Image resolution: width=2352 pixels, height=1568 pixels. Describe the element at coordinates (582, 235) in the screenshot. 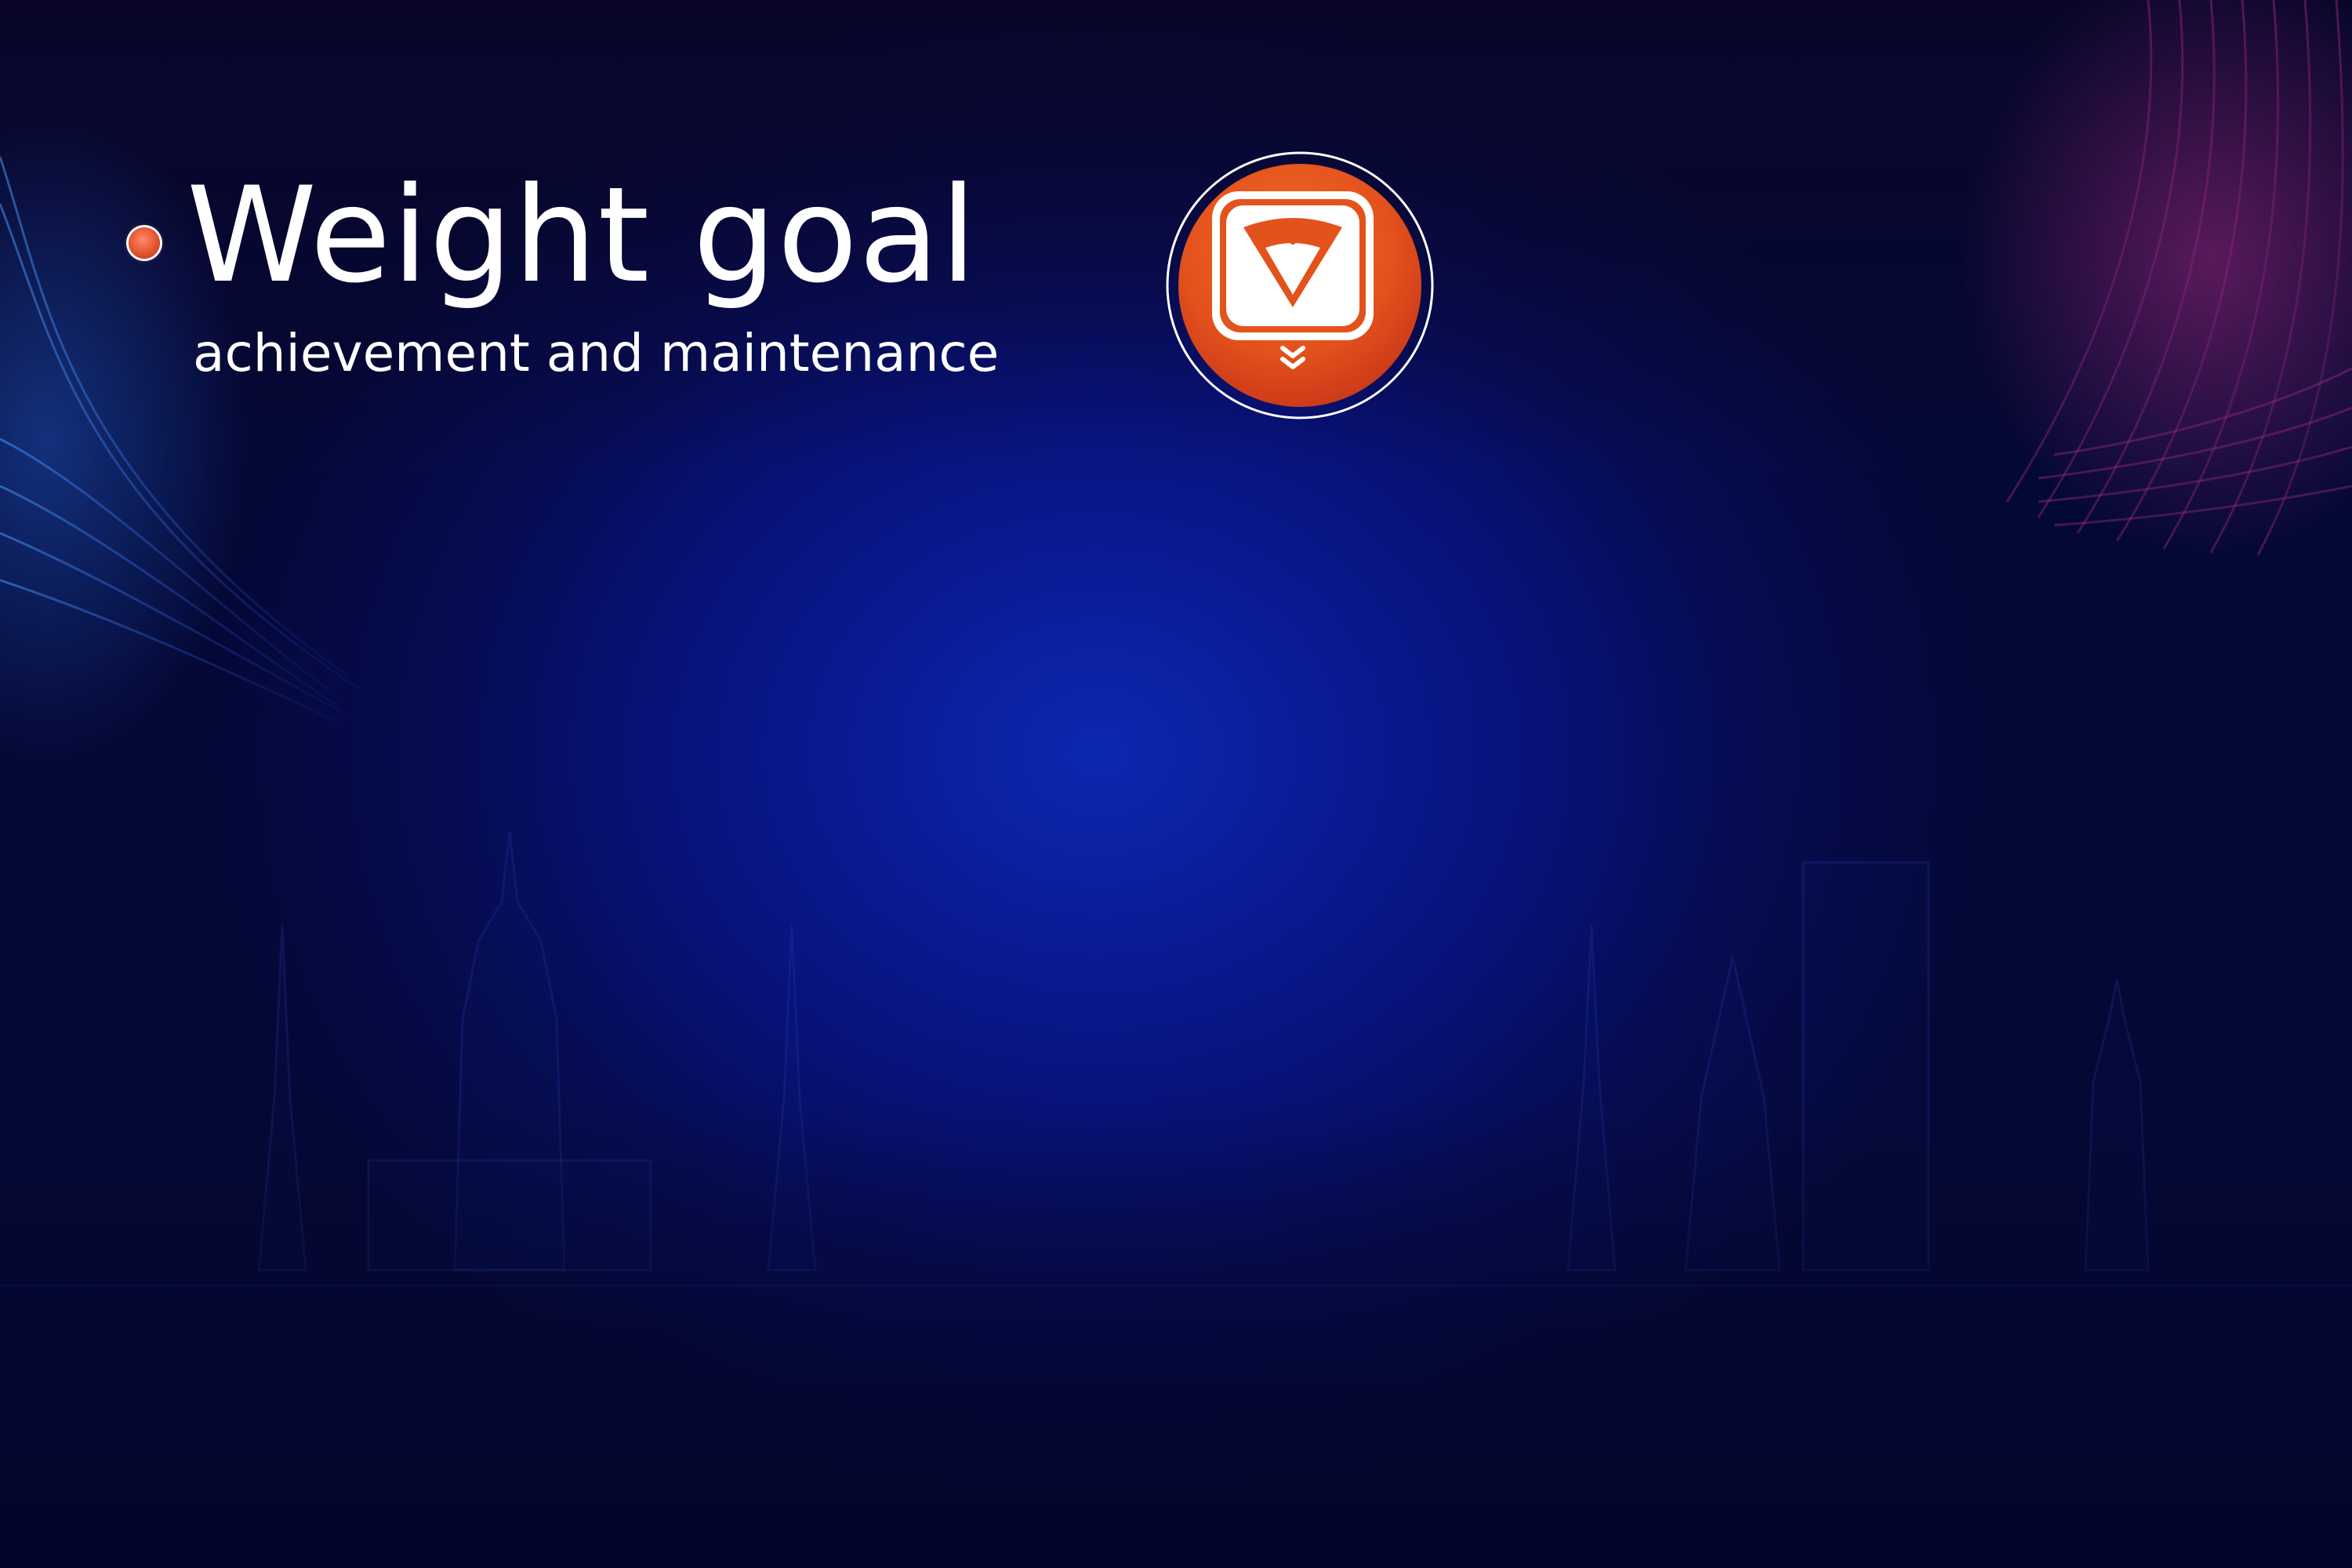

I see `slide-title: Weight goal` at that location.